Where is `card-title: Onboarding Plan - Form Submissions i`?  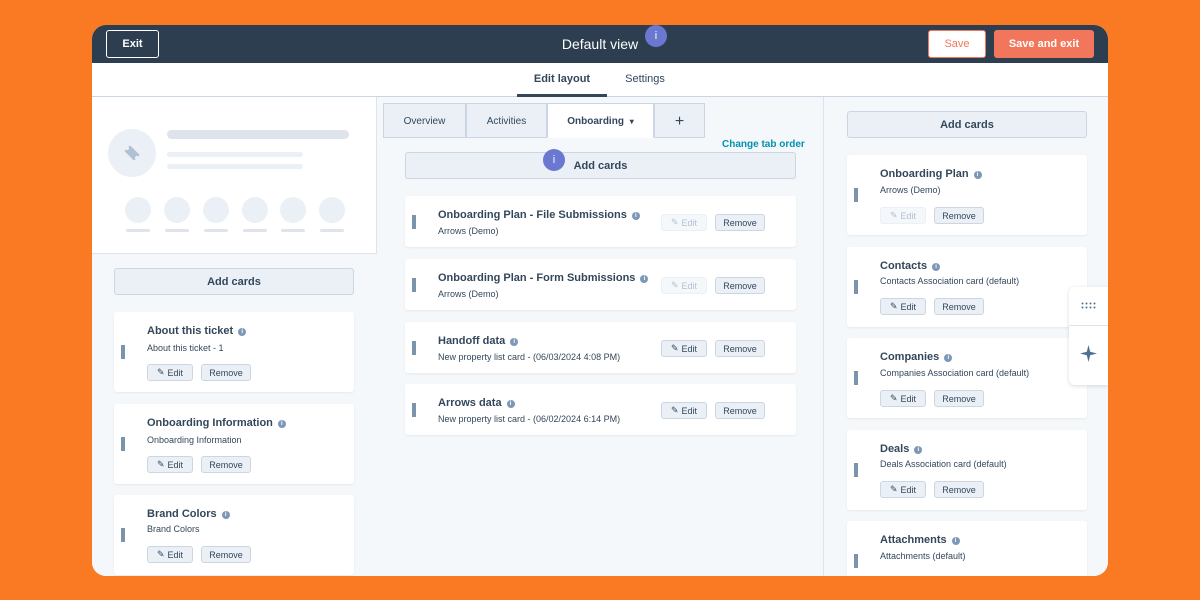
card-title: Onboarding Plan - Form Submissions i is located at coordinates (543, 278).